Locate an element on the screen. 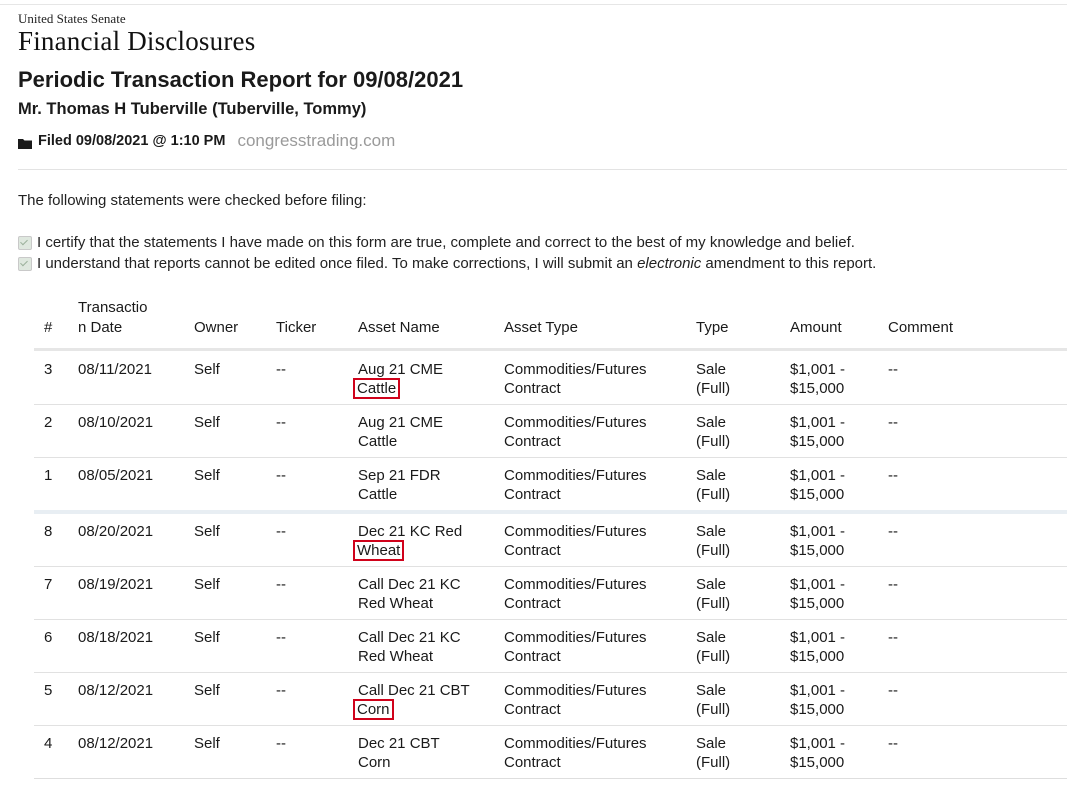 The width and height of the screenshot is (1067, 787). filed-date: Filed 09/08/2021 @ 1:10 PM is located at coordinates (132, 141).